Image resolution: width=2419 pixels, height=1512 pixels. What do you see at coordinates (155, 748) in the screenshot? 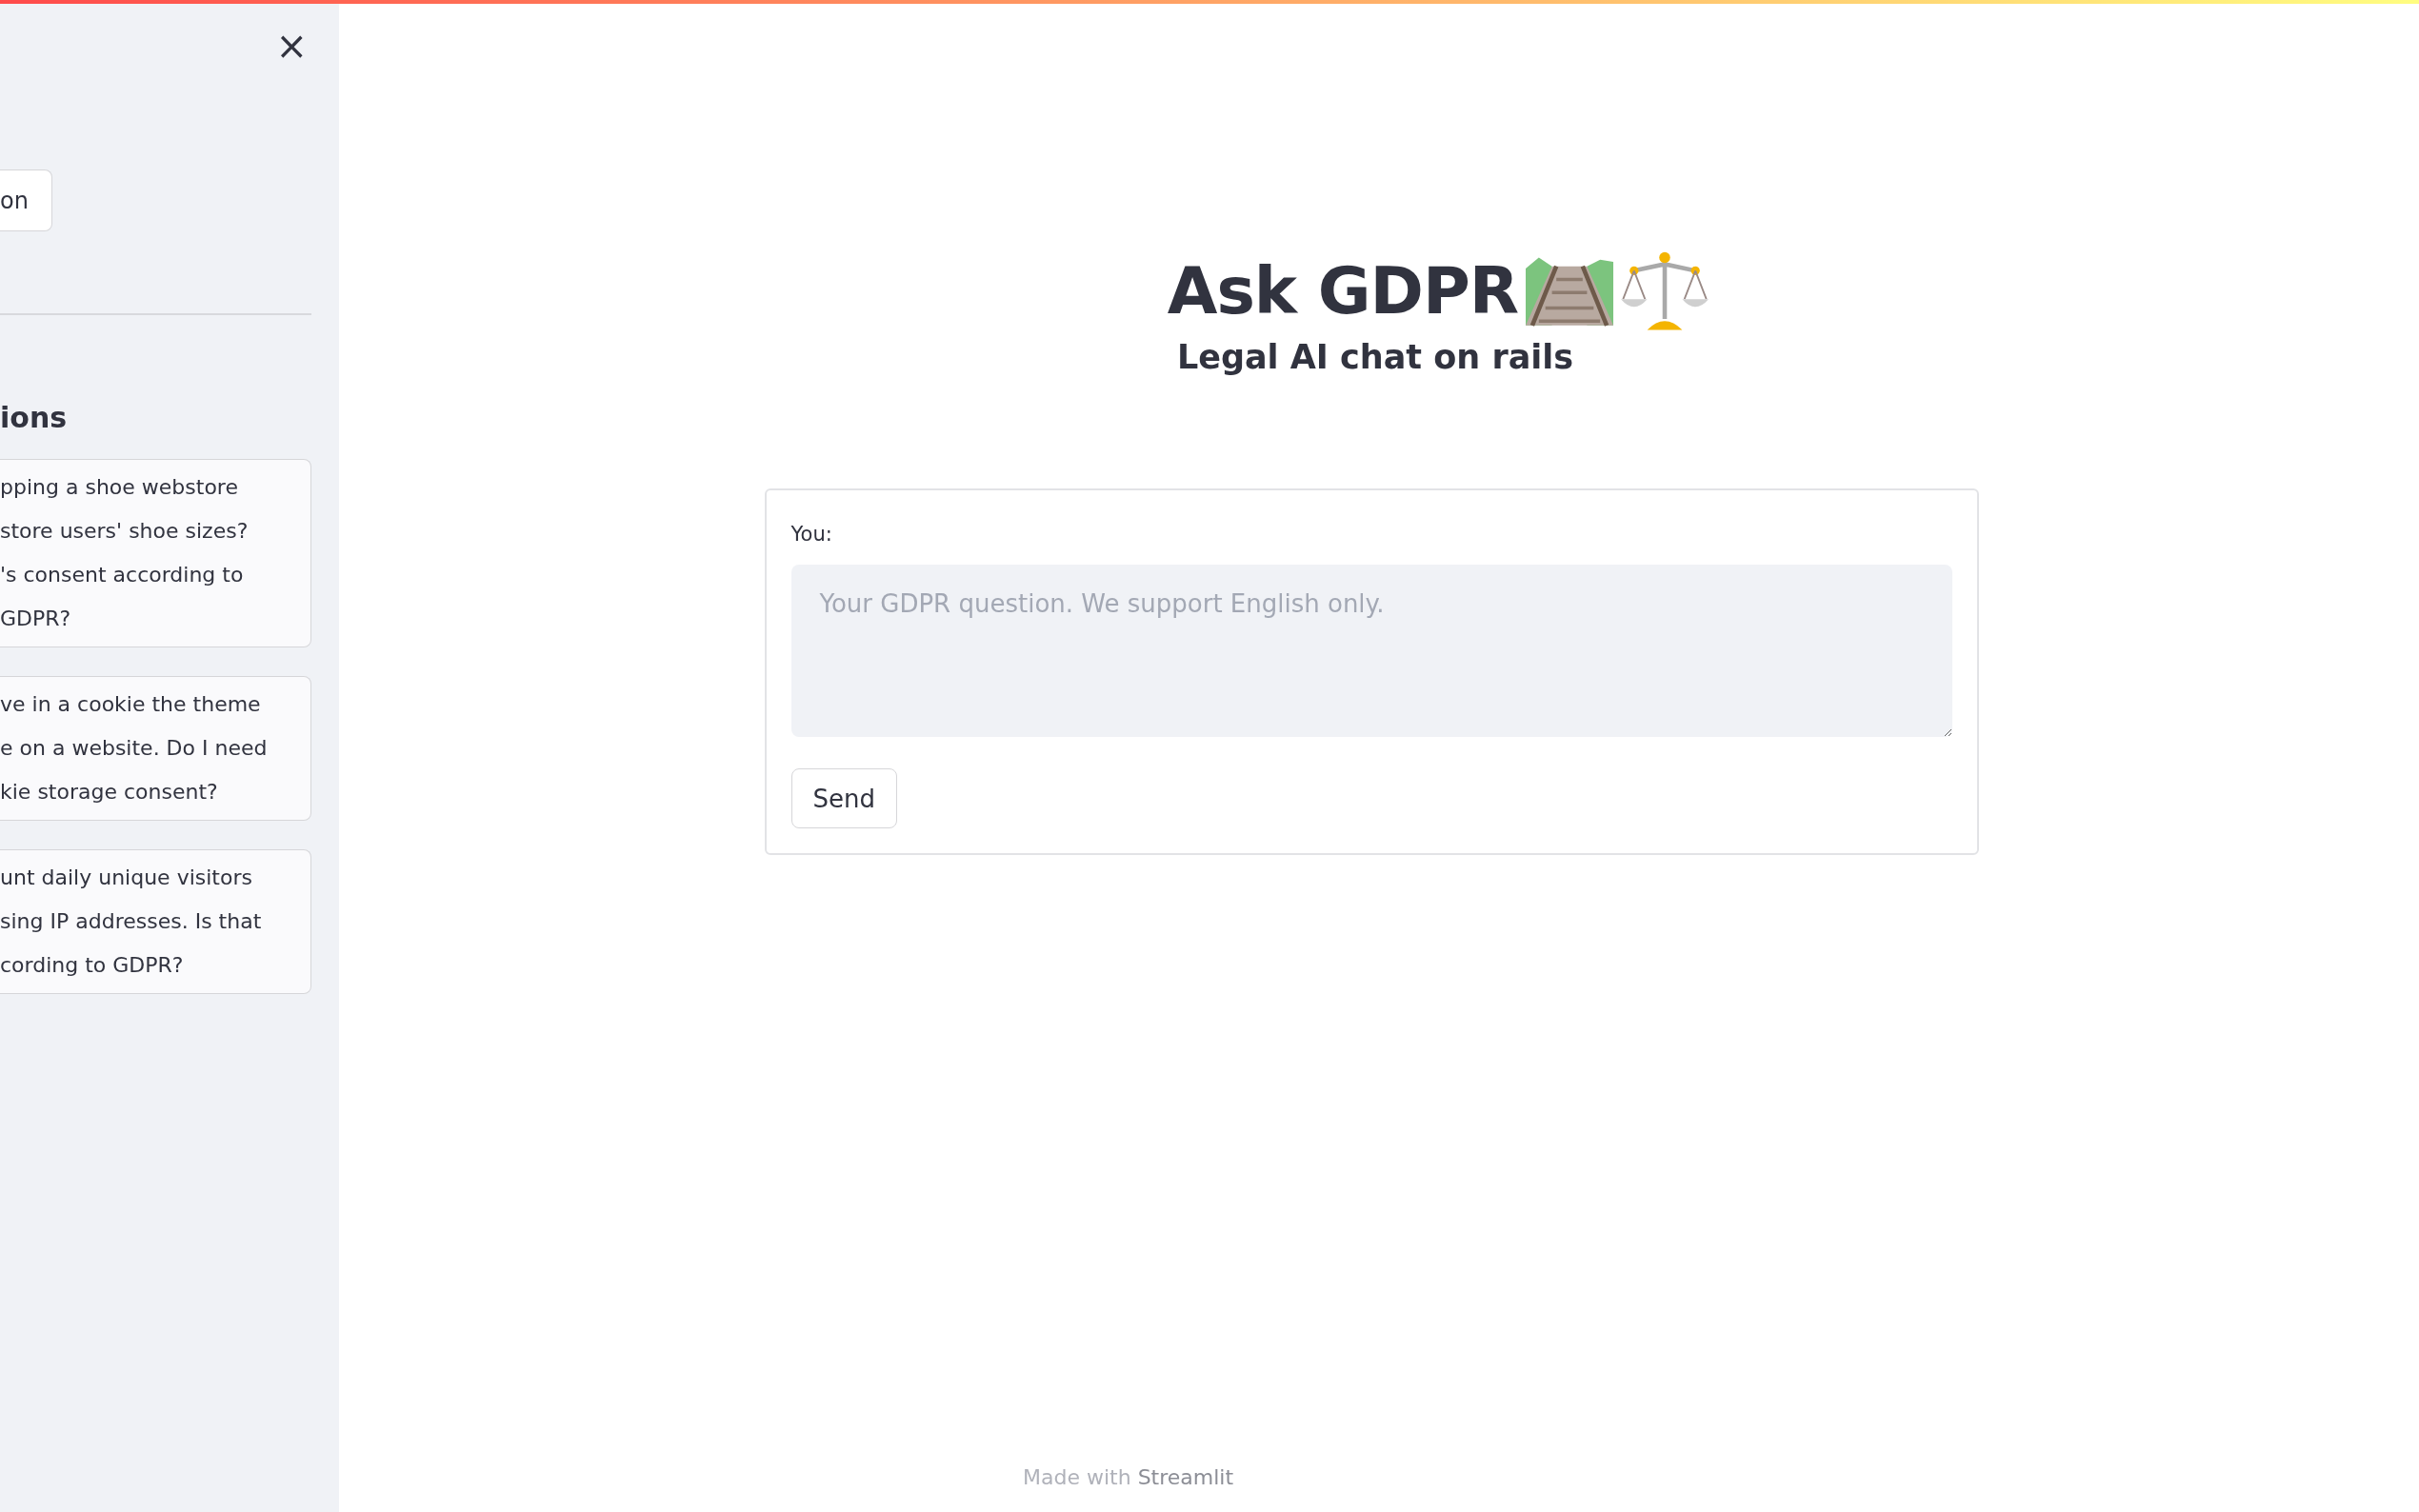
I see `suggested-question-button: ve in a cookie the theme e on a website. Do I need kie storage consent?` at bounding box center [155, 748].